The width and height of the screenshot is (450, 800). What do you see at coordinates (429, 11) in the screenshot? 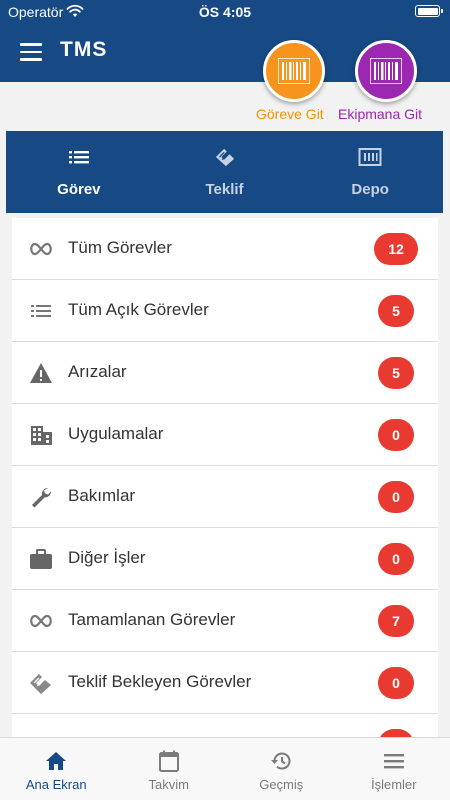
I see `battery-icon` at bounding box center [429, 11].